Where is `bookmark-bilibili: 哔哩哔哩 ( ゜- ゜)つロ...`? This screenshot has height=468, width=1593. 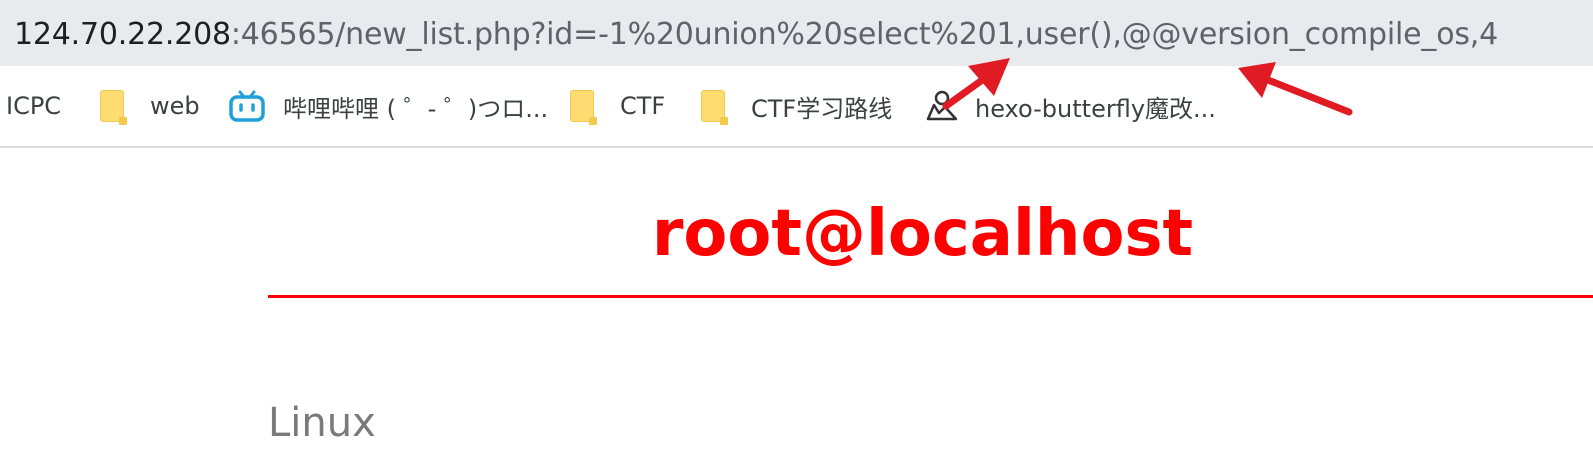 bookmark-bilibili: 哔哩哔哩 ( ゜- ゜)つロ... is located at coordinates (388, 106).